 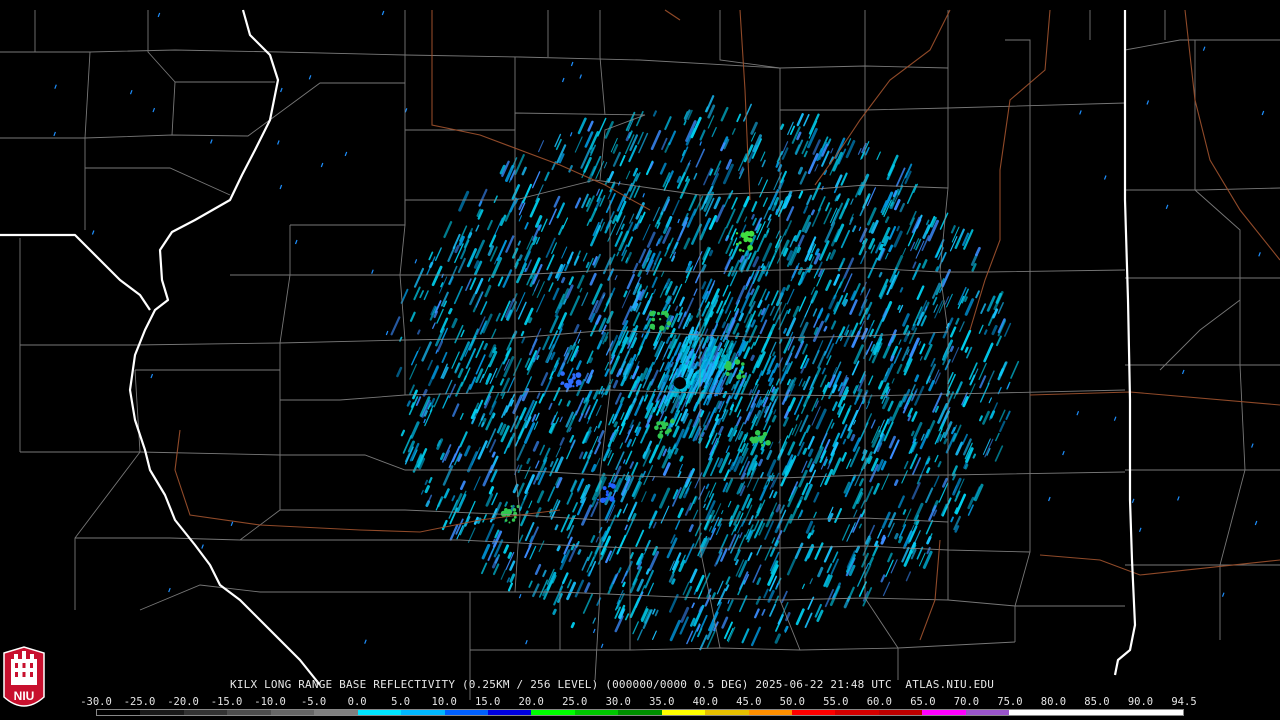 I want to click on reflectivity-colorbar, so click(x=640, y=712).